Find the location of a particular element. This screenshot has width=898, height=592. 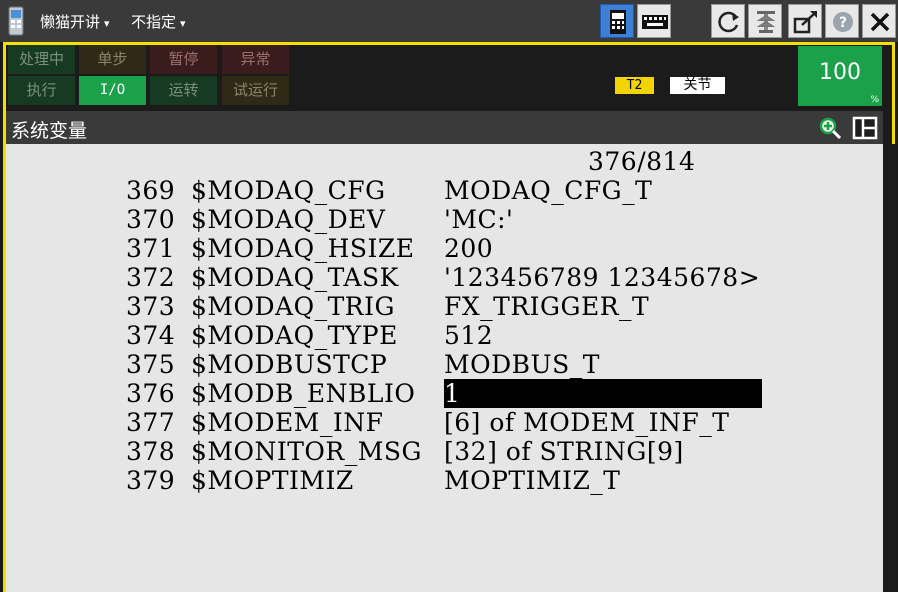

mode-badge: T2 is located at coordinates (634, 85).